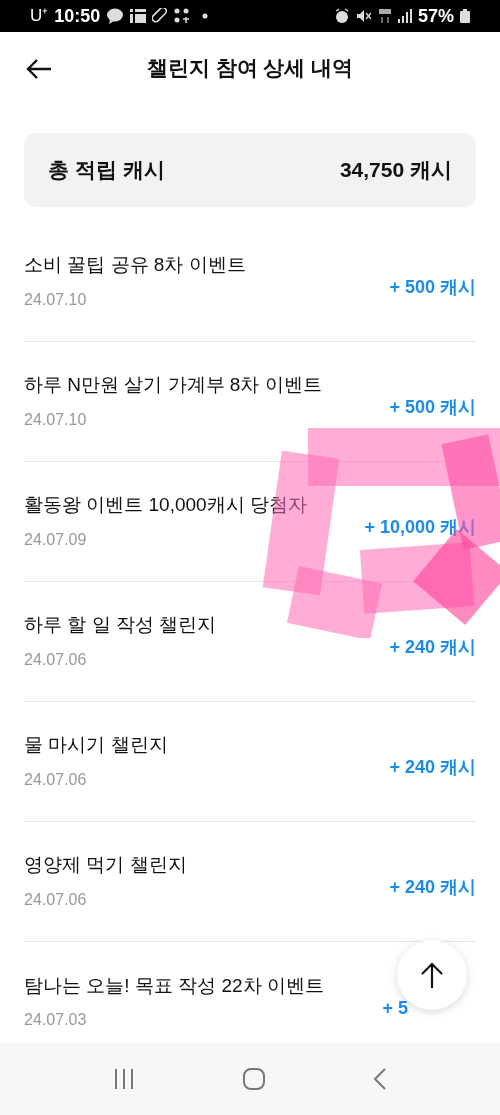  I want to click on total-label: 총 적립 캐시, so click(106, 170).